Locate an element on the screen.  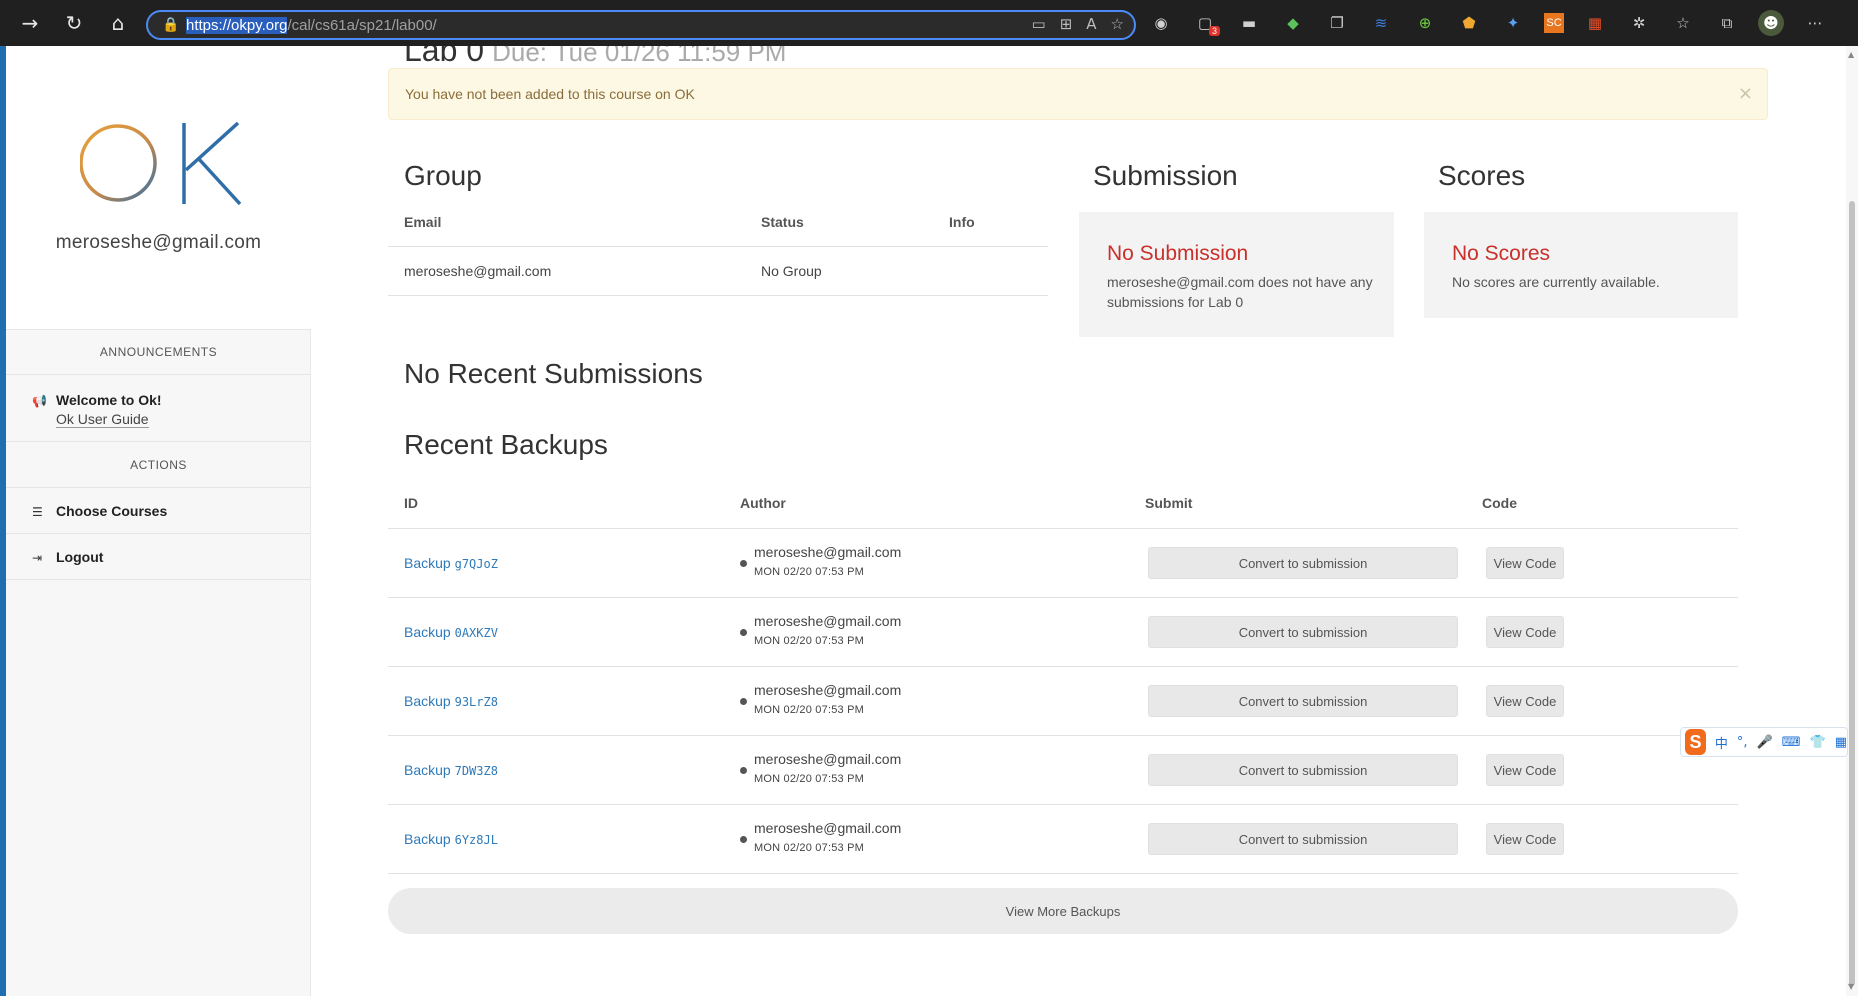
ime-toolbar: S 中 °, 🎤 ⌨ 👕 ▦ is located at coordinates (1764, 742).